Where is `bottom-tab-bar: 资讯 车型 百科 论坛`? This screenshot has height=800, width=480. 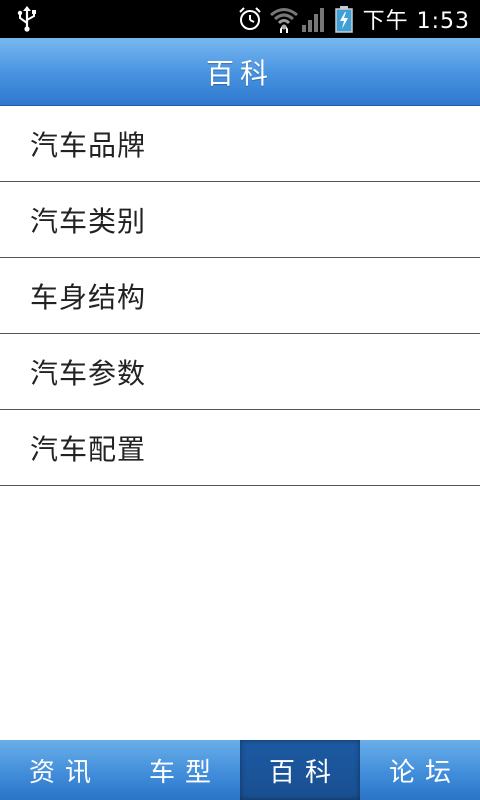
bottom-tab-bar: 资讯 车型 百科 论坛 is located at coordinates (240, 770).